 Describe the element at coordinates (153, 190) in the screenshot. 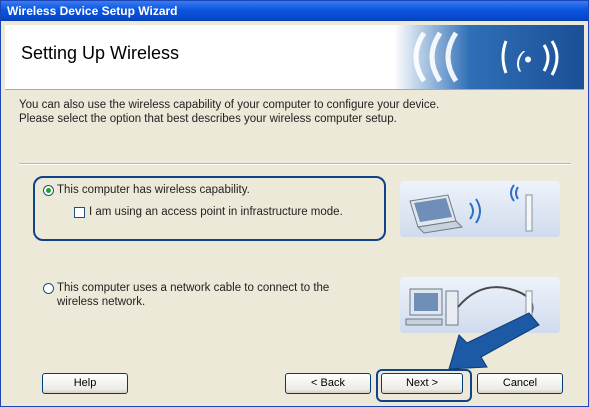

I see `wireless-capability-label: This computer has wireless capability.` at that location.